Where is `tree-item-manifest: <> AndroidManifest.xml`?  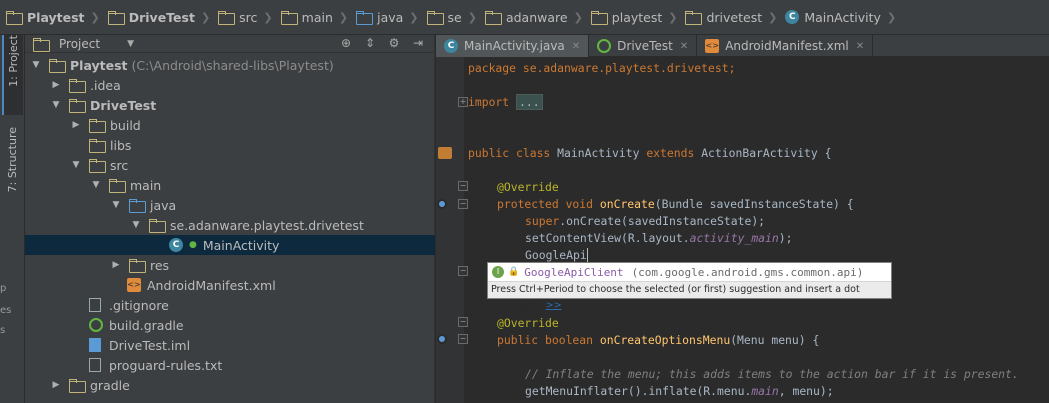
tree-item-manifest: <> AndroidManifest.xml is located at coordinates (230, 285).